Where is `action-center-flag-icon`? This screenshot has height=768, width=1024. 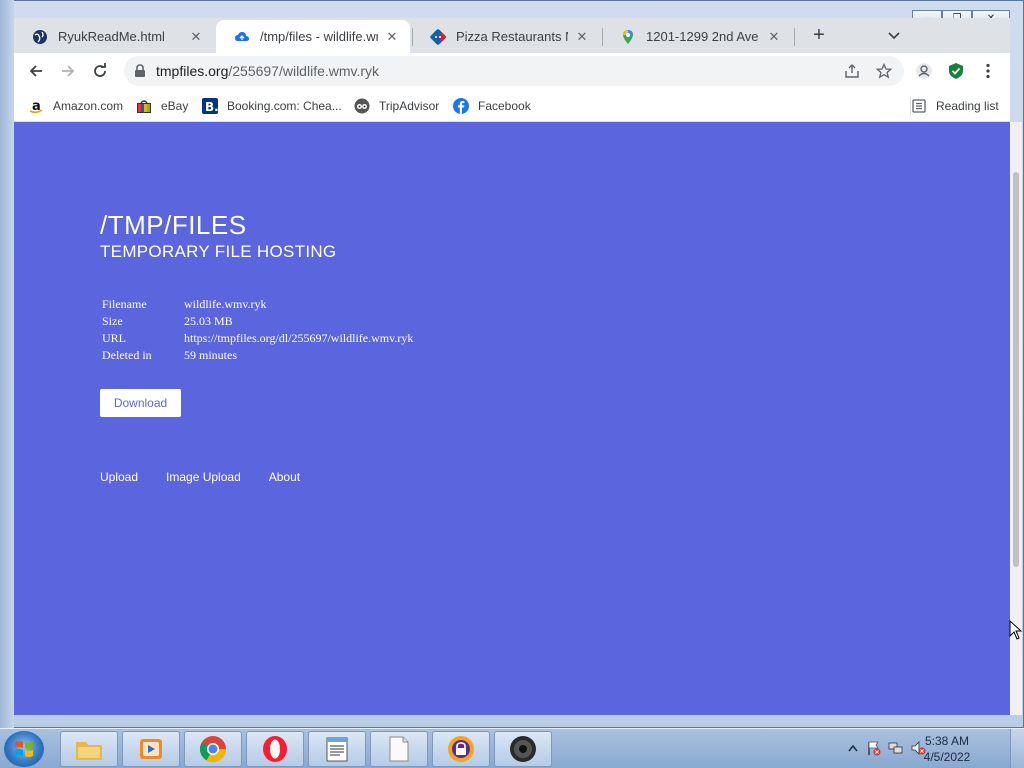
action-center-flag-icon is located at coordinates (874, 748).